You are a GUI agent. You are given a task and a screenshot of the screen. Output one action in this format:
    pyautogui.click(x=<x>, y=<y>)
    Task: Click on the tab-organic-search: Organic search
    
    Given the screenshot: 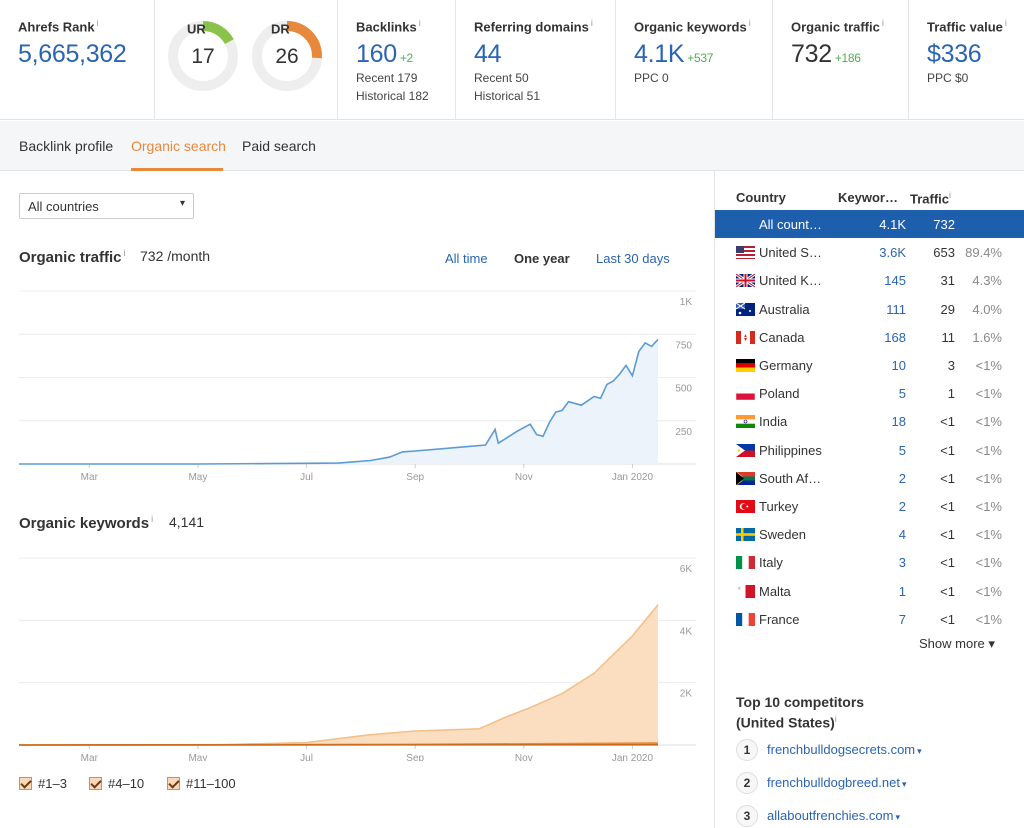 What is the action you would take?
    pyautogui.click(x=178, y=146)
    